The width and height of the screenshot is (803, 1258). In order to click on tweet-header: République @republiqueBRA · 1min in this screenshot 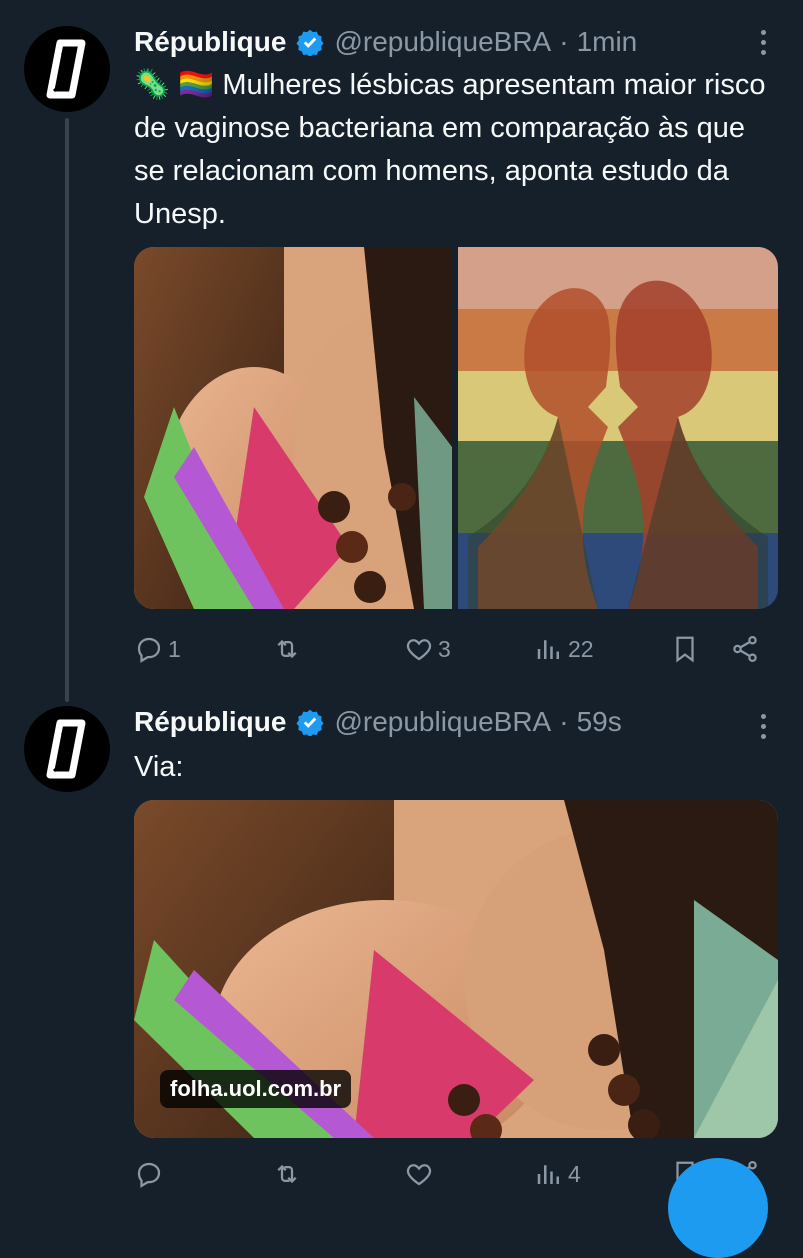, I will do `click(448, 42)`.